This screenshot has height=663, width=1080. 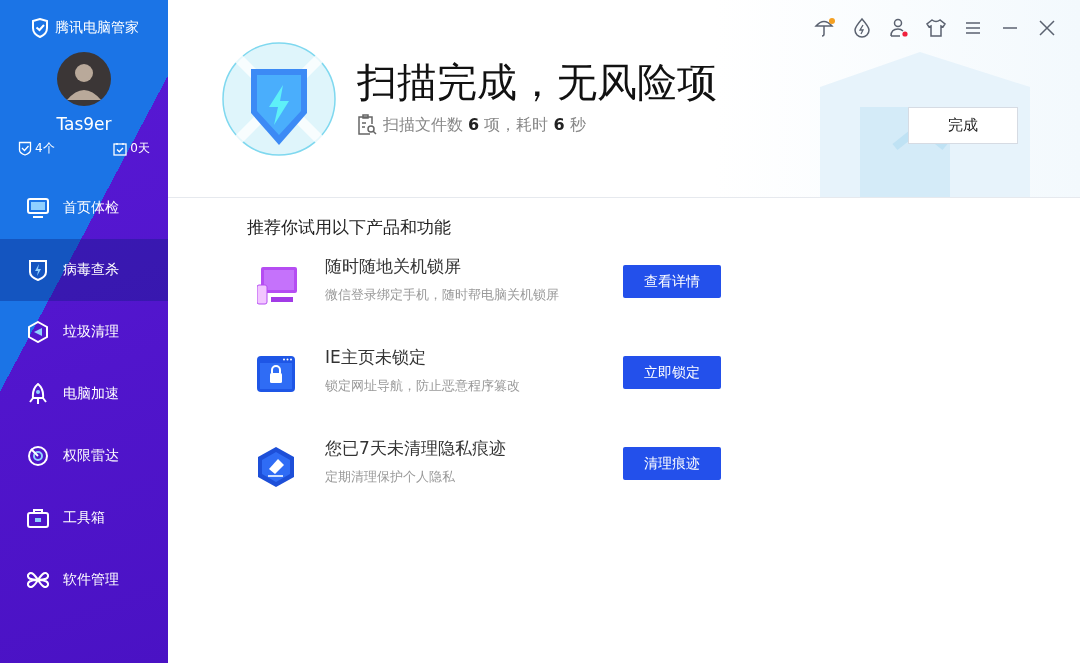 What do you see at coordinates (349, 227) in the screenshot?
I see `recommend-heading: 推荐你试用以下产品和功能` at bounding box center [349, 227].